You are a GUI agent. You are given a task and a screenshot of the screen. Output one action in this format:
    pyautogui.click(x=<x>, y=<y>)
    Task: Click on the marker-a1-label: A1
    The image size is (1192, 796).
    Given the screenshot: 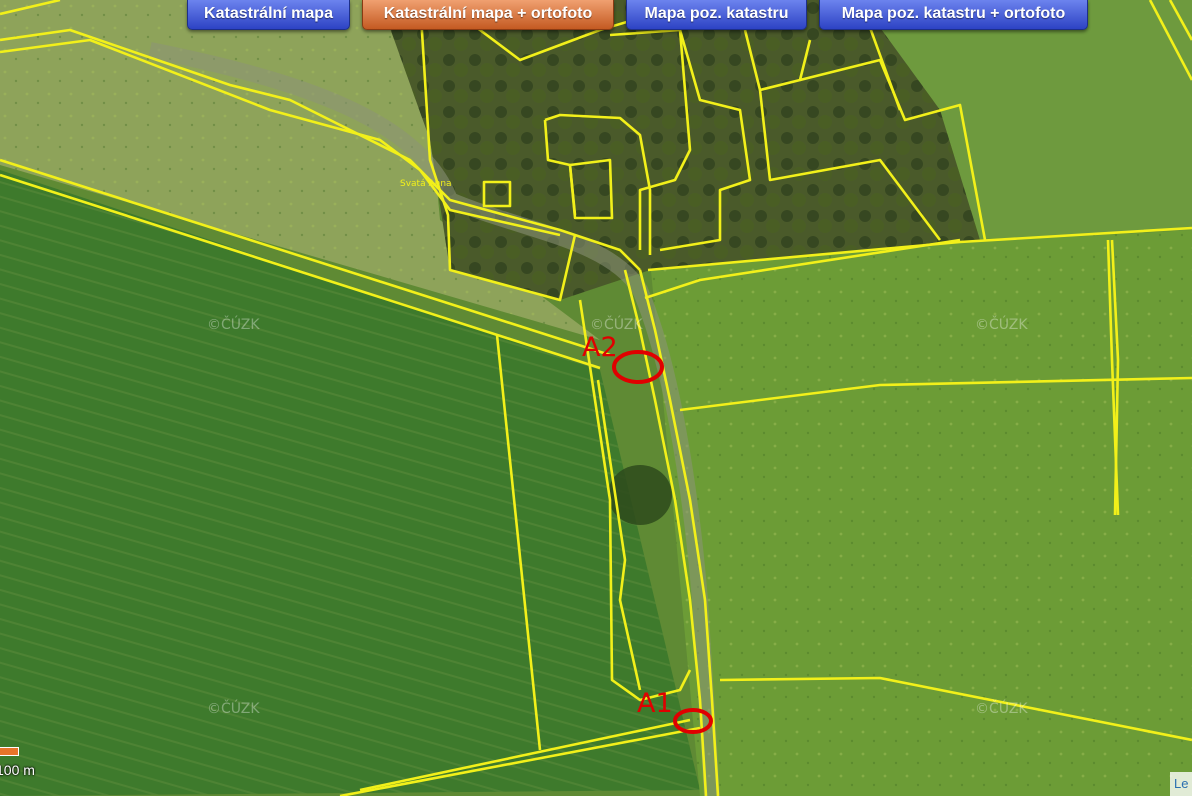 What is the action you would take?
    pyautogui.click(x=655, y=703)
    